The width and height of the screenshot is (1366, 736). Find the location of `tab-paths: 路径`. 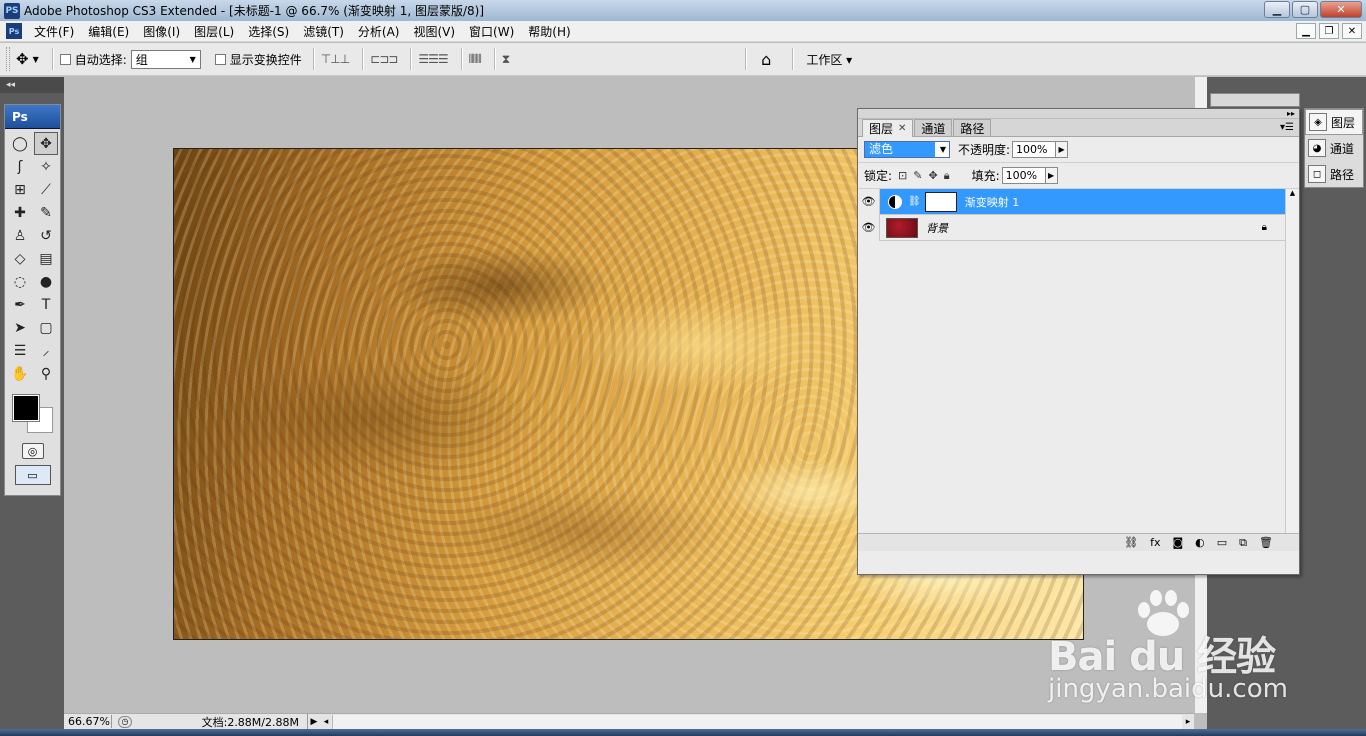

tab-paths: 路径 is located at coordinates (972, 127).